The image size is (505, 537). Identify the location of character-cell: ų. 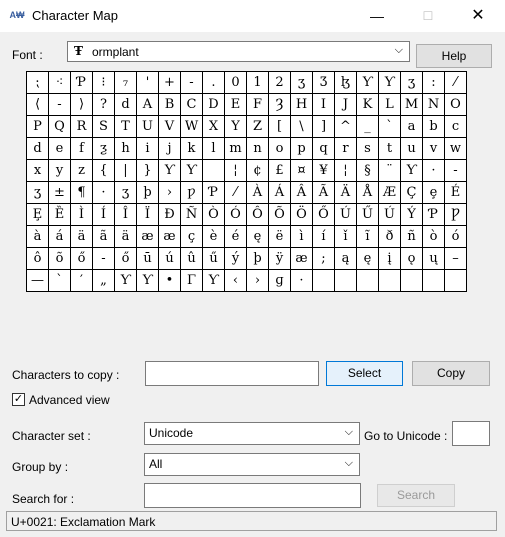
(434, 259).